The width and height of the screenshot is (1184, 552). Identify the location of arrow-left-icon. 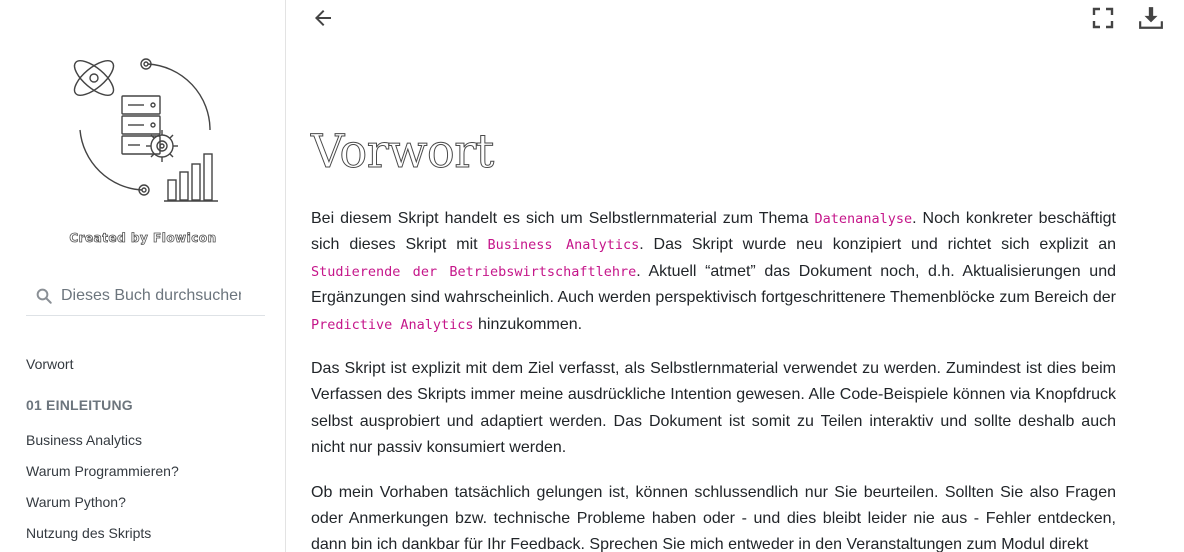
(323, 18).